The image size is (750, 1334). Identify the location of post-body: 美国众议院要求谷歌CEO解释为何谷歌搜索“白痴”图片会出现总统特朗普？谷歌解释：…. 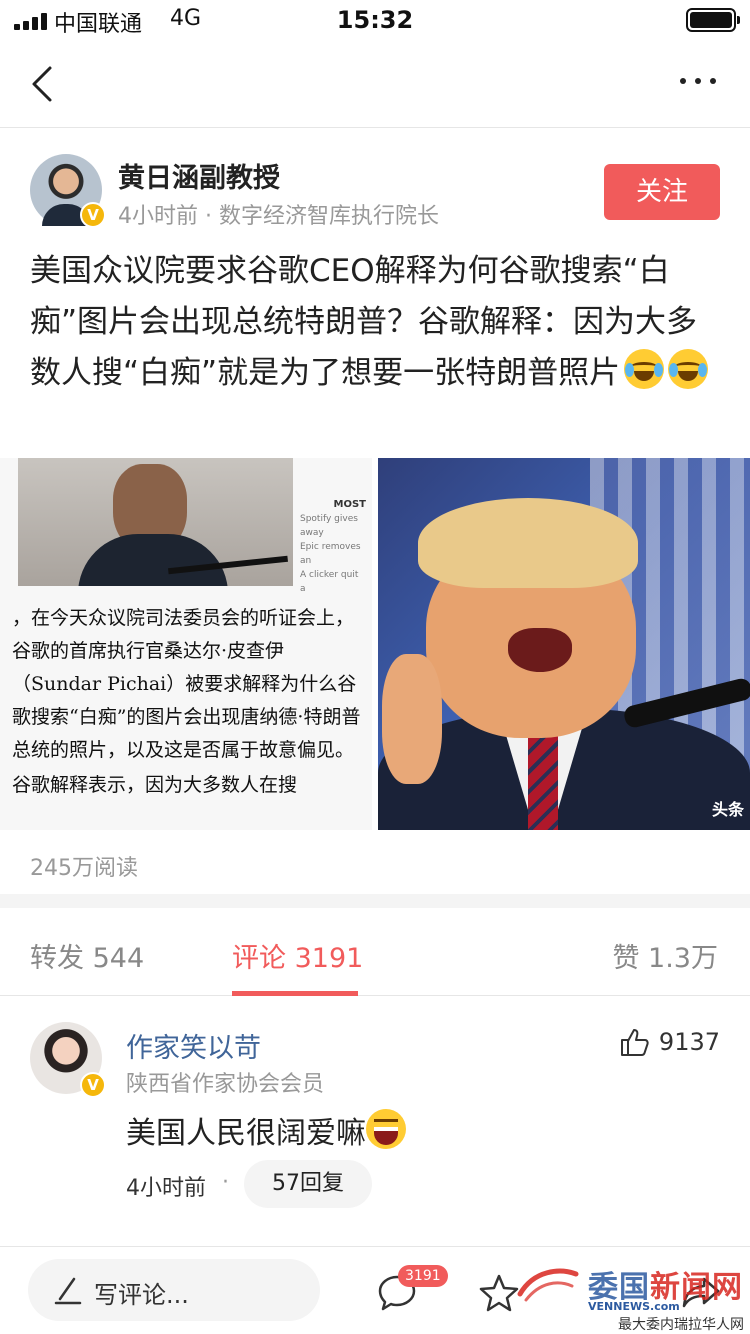
(364, 322).